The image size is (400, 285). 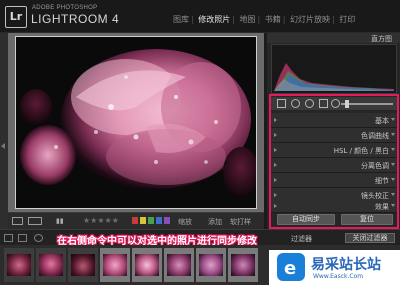 I want to click on histogram, so click(x=334, y=69).